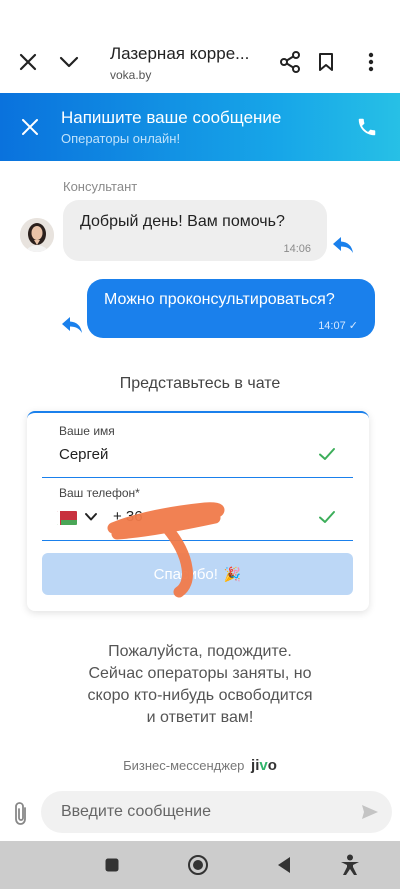 The width and height of the screenshot is (400, 889). What do you see at coordinates (166, 550) in the screenshot?
I see `redaction-scribble` at bounding box center [166, 550].